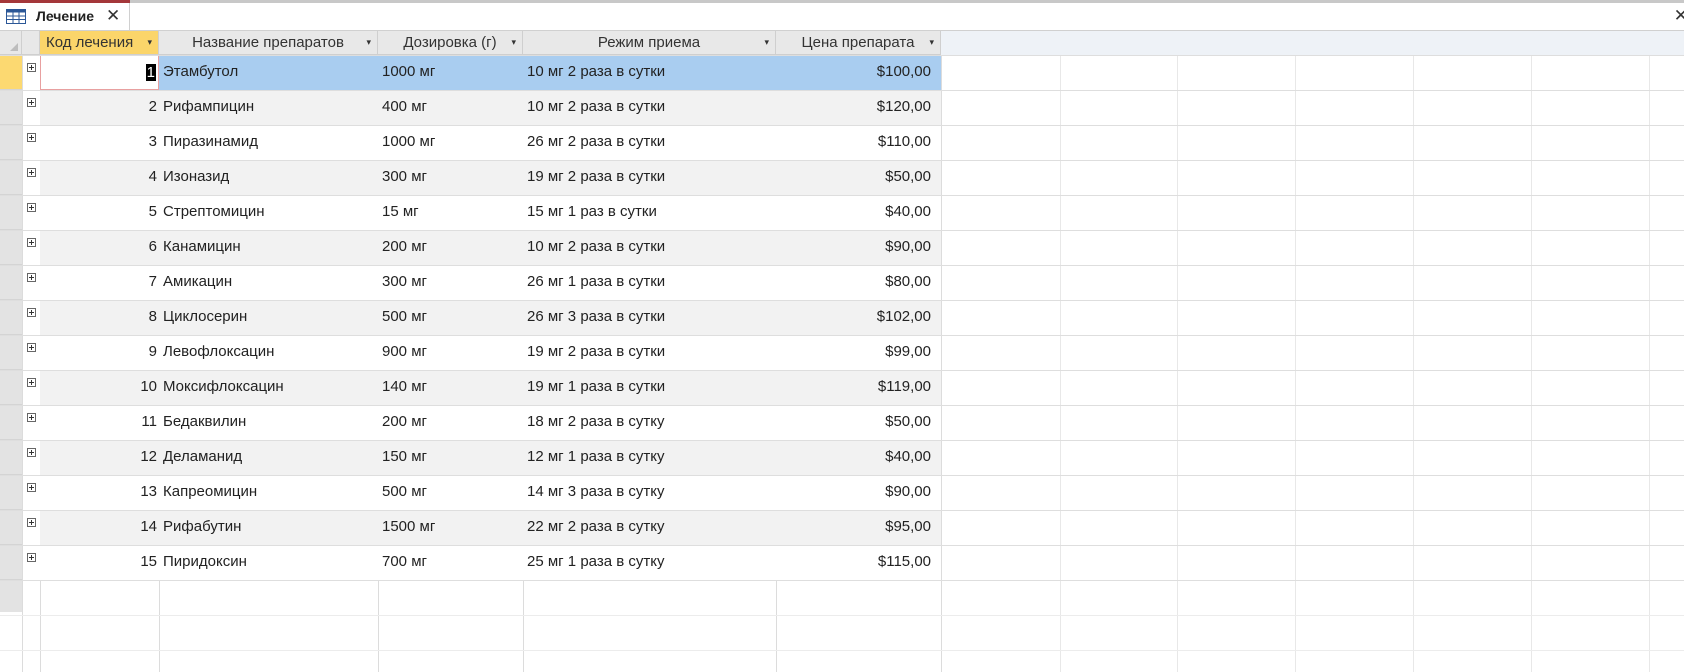  What do you see at coordinates (268, 72) in the screenshot?
I see `col-nazvanie-cell: Этамбутол` at bounding box center [268, 72].